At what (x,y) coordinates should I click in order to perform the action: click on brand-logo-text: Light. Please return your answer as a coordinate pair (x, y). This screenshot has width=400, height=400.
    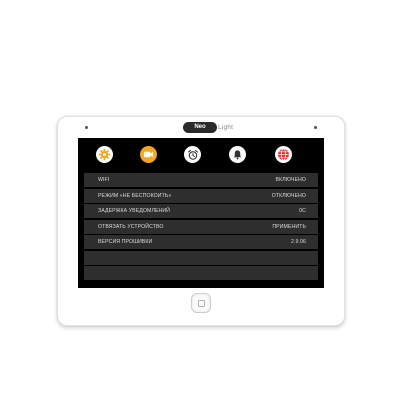
    Looking at the image, I should click on (226, 127).